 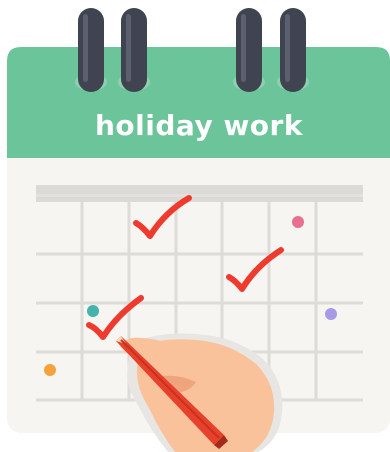 I want to click on calendar-title: holiday work, so click(x=199, y=125).